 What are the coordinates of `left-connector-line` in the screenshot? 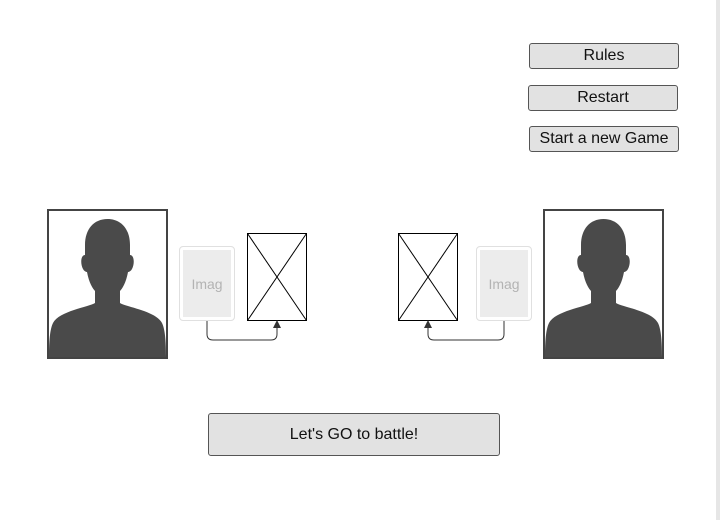 It's located at (242, 331).